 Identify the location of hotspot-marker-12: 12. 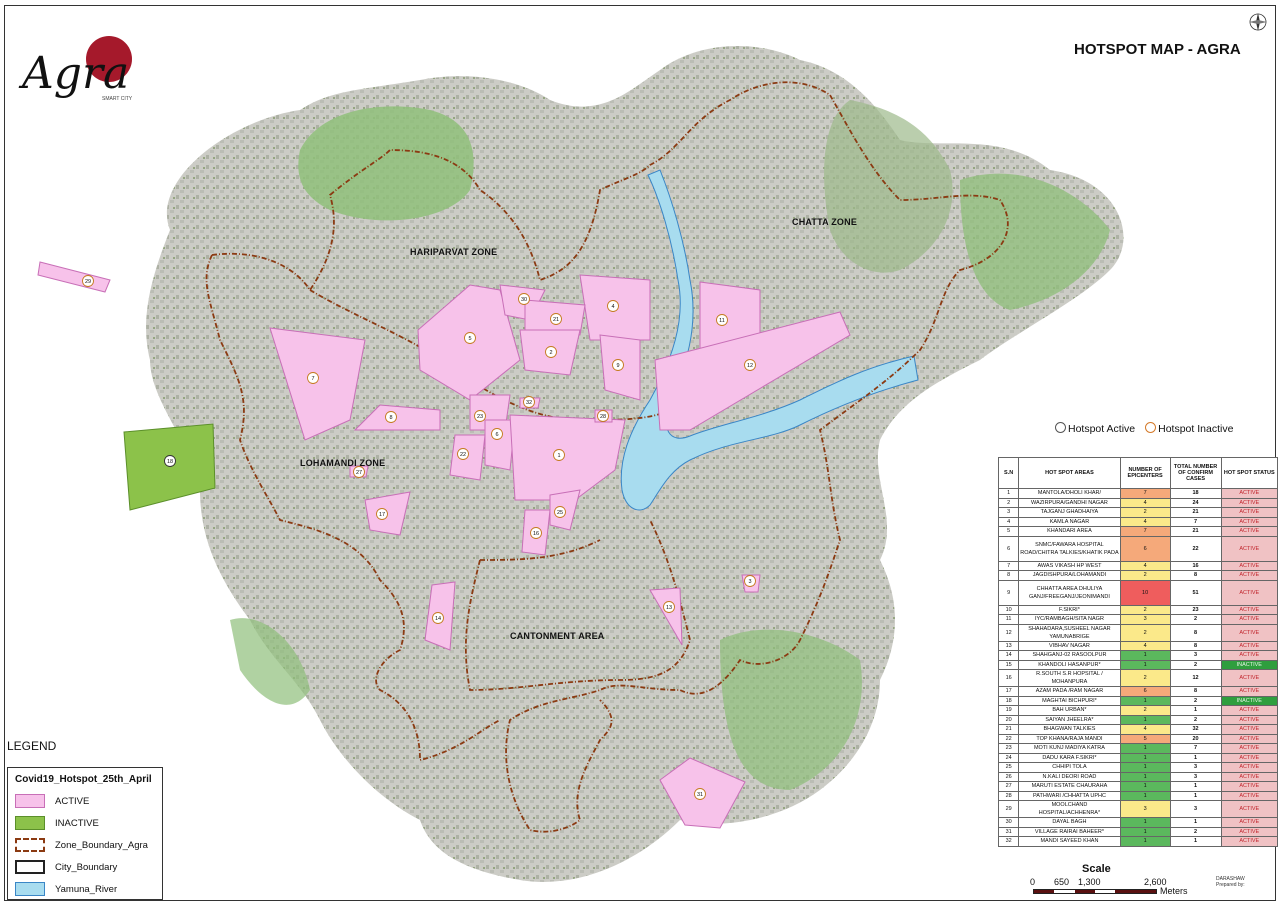
(750, 365).